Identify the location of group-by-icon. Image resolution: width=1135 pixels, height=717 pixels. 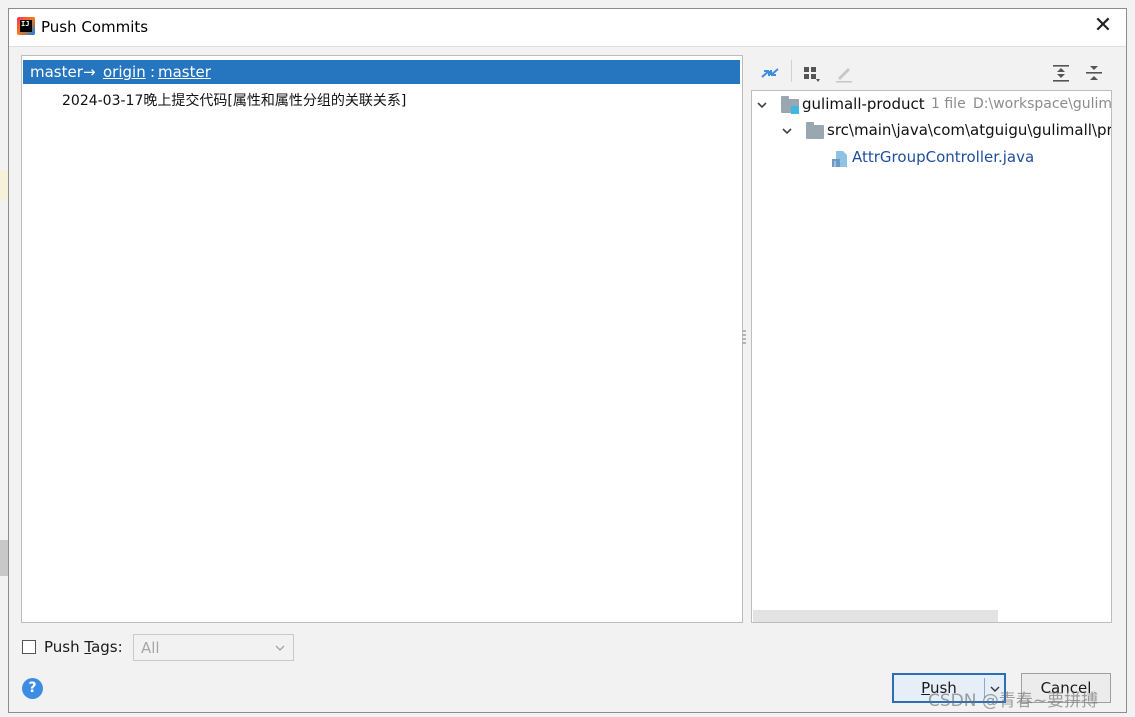
(812, 73).